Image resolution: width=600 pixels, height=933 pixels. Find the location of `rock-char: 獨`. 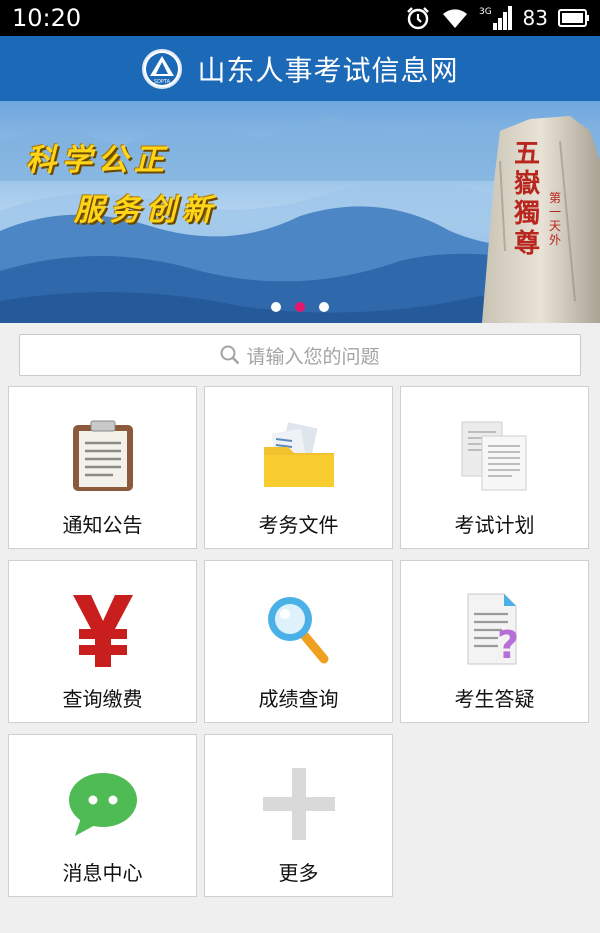

rock-char: 獨 is located at coordinates (526, 214).